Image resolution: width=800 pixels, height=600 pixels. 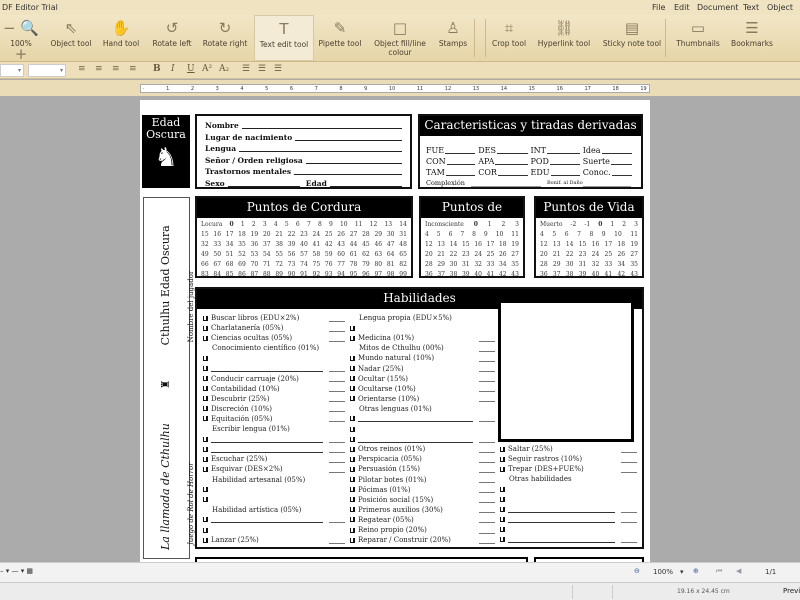 What do you see at coordinates (359, 225) in the screenshot?
I see `sanity-point: 11` at bounding box center [359, 225].